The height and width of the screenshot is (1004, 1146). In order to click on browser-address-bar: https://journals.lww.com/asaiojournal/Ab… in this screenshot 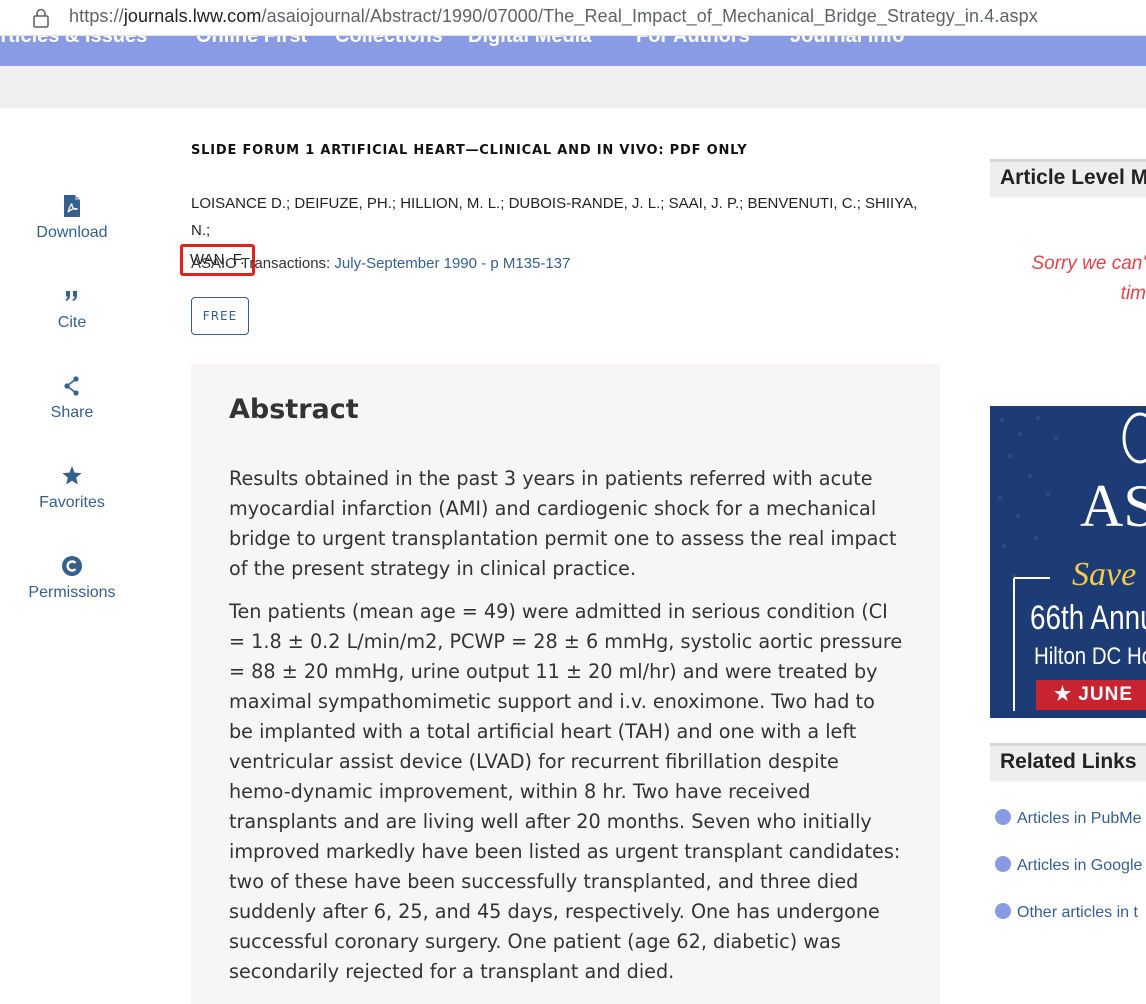, I will do `click(573, 18)`.